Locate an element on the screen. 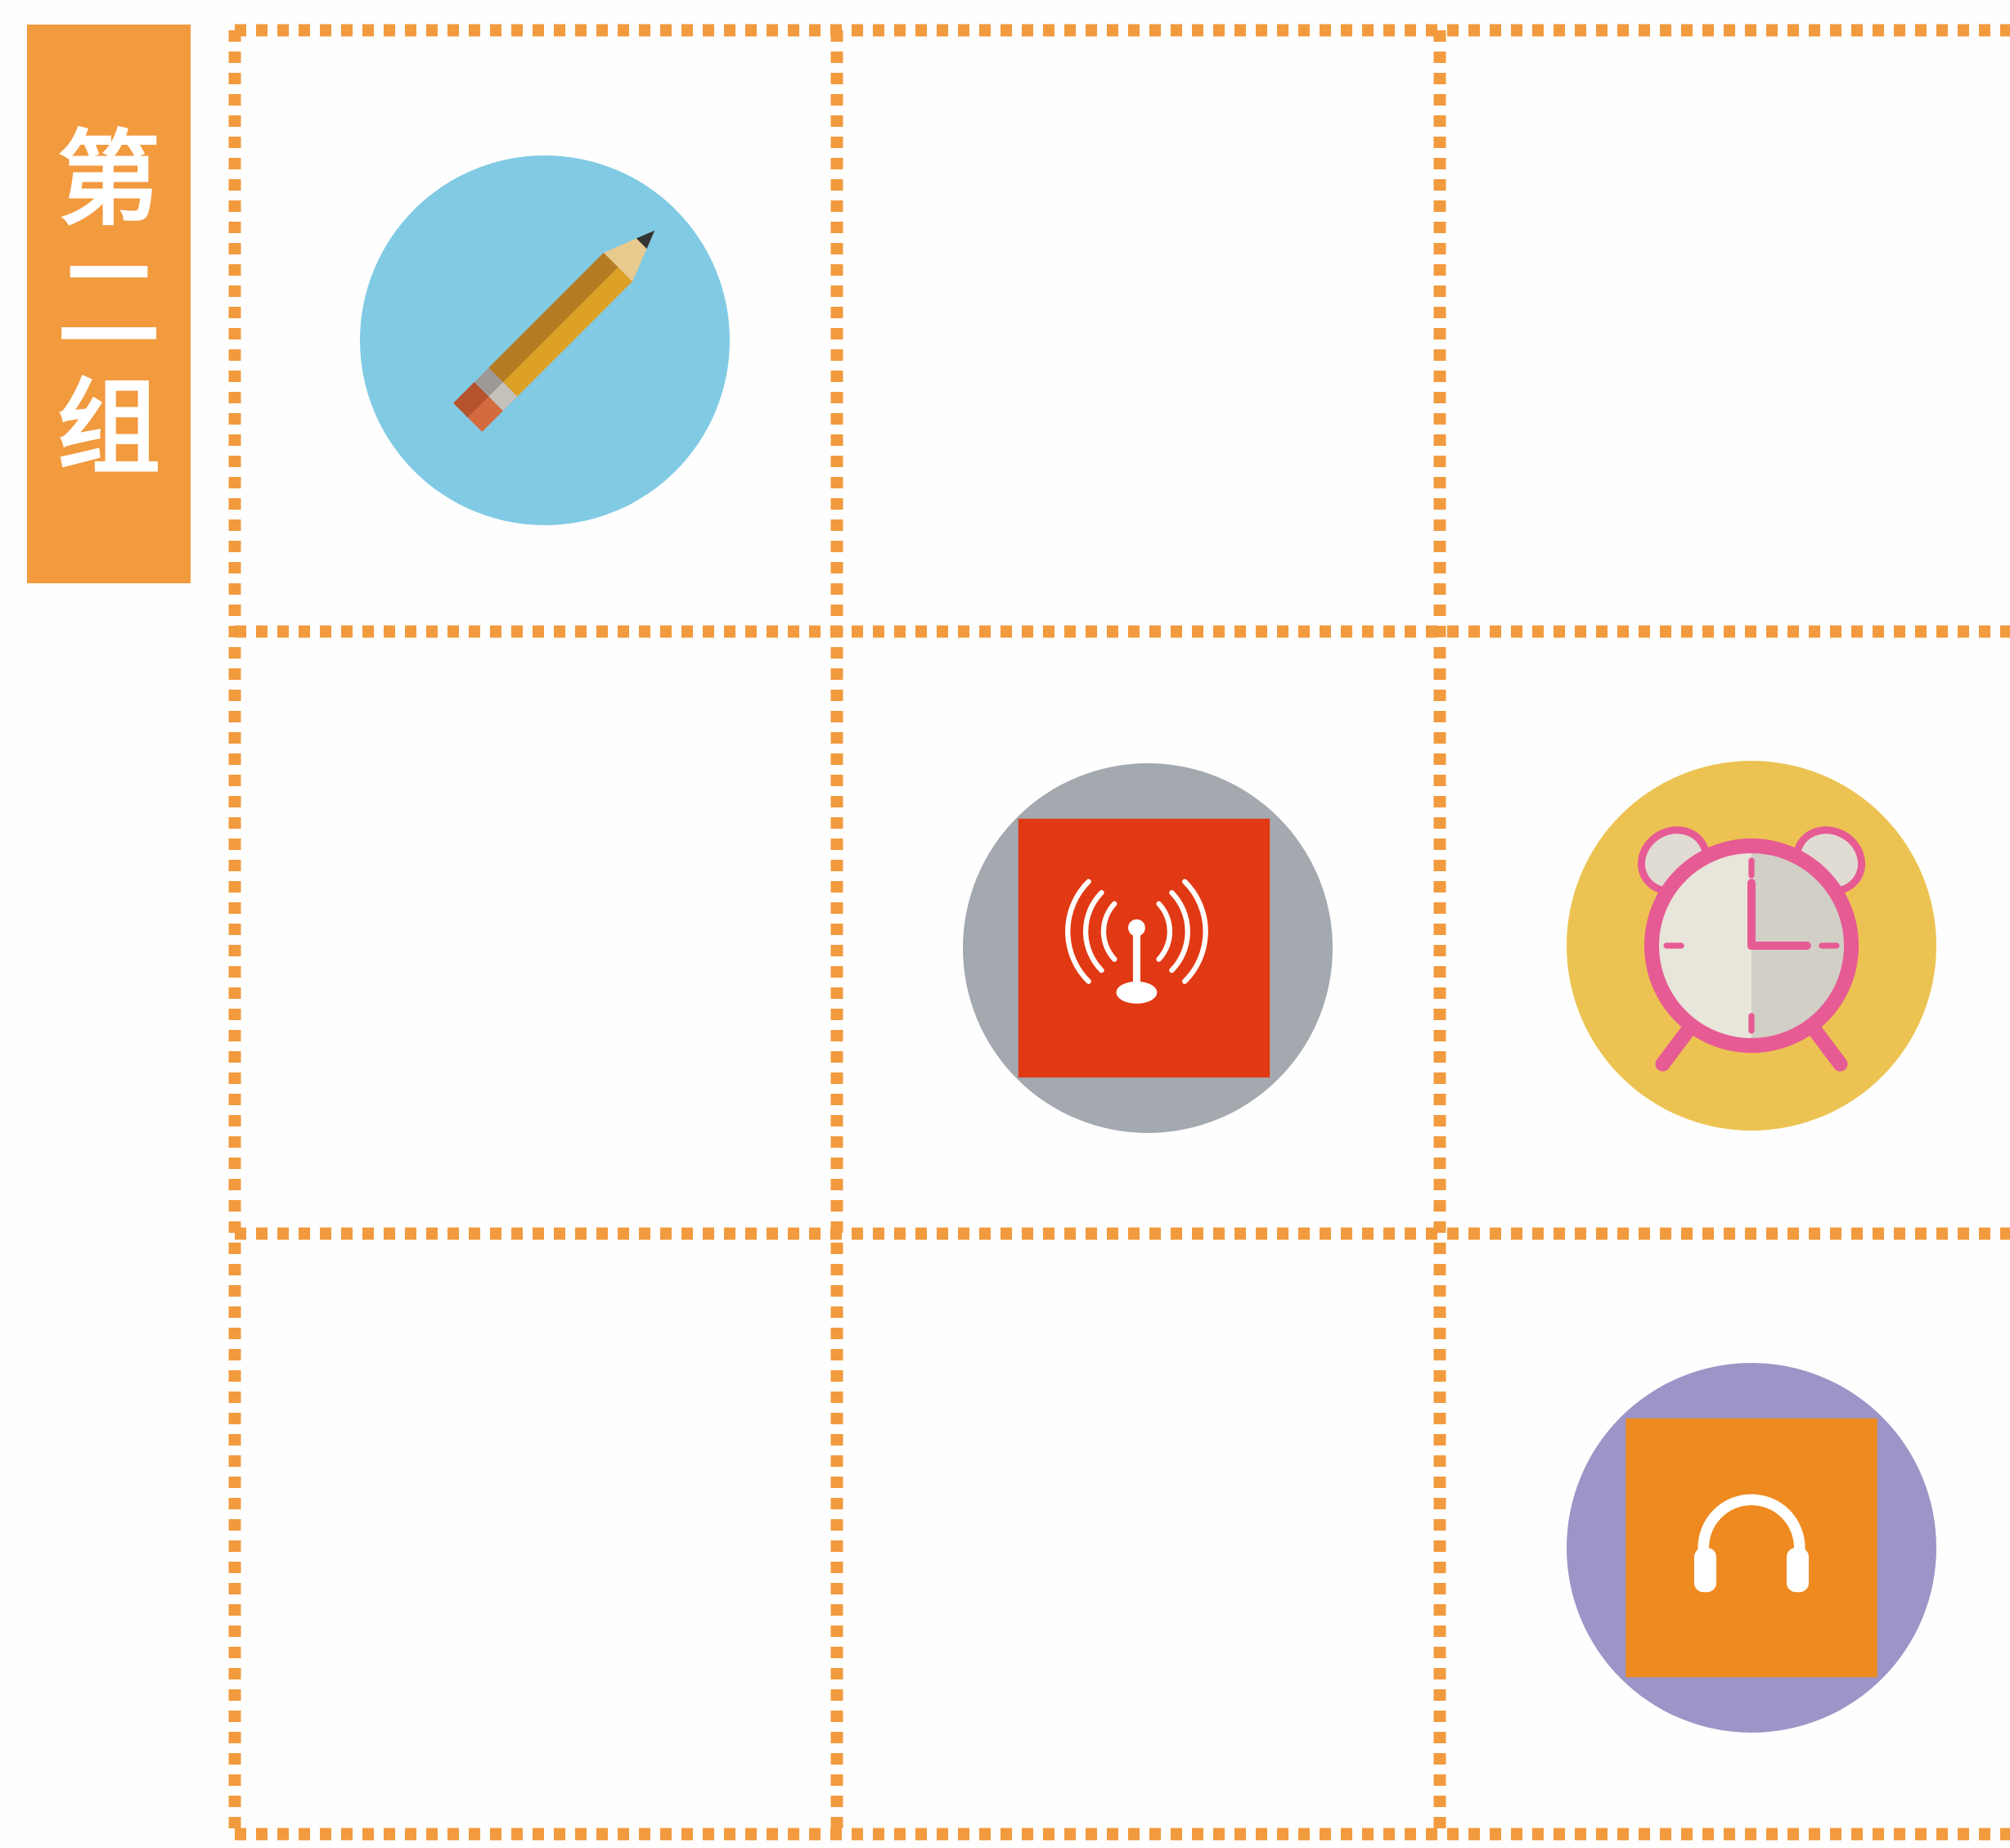  clock-icon is located at coordinates (1751, 946).